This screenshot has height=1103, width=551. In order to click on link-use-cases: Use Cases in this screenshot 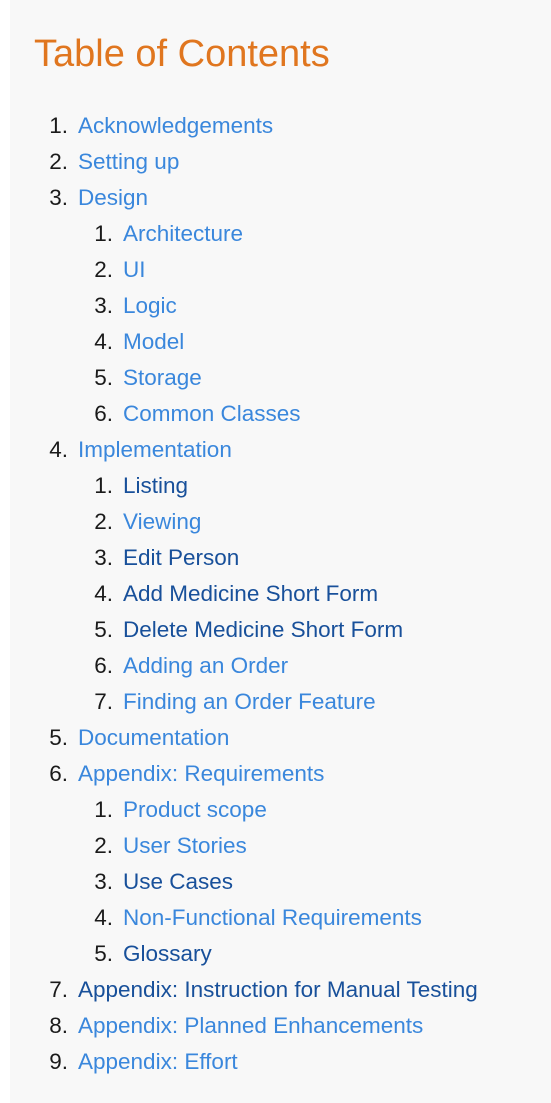, I will do `click(178, 881)`.